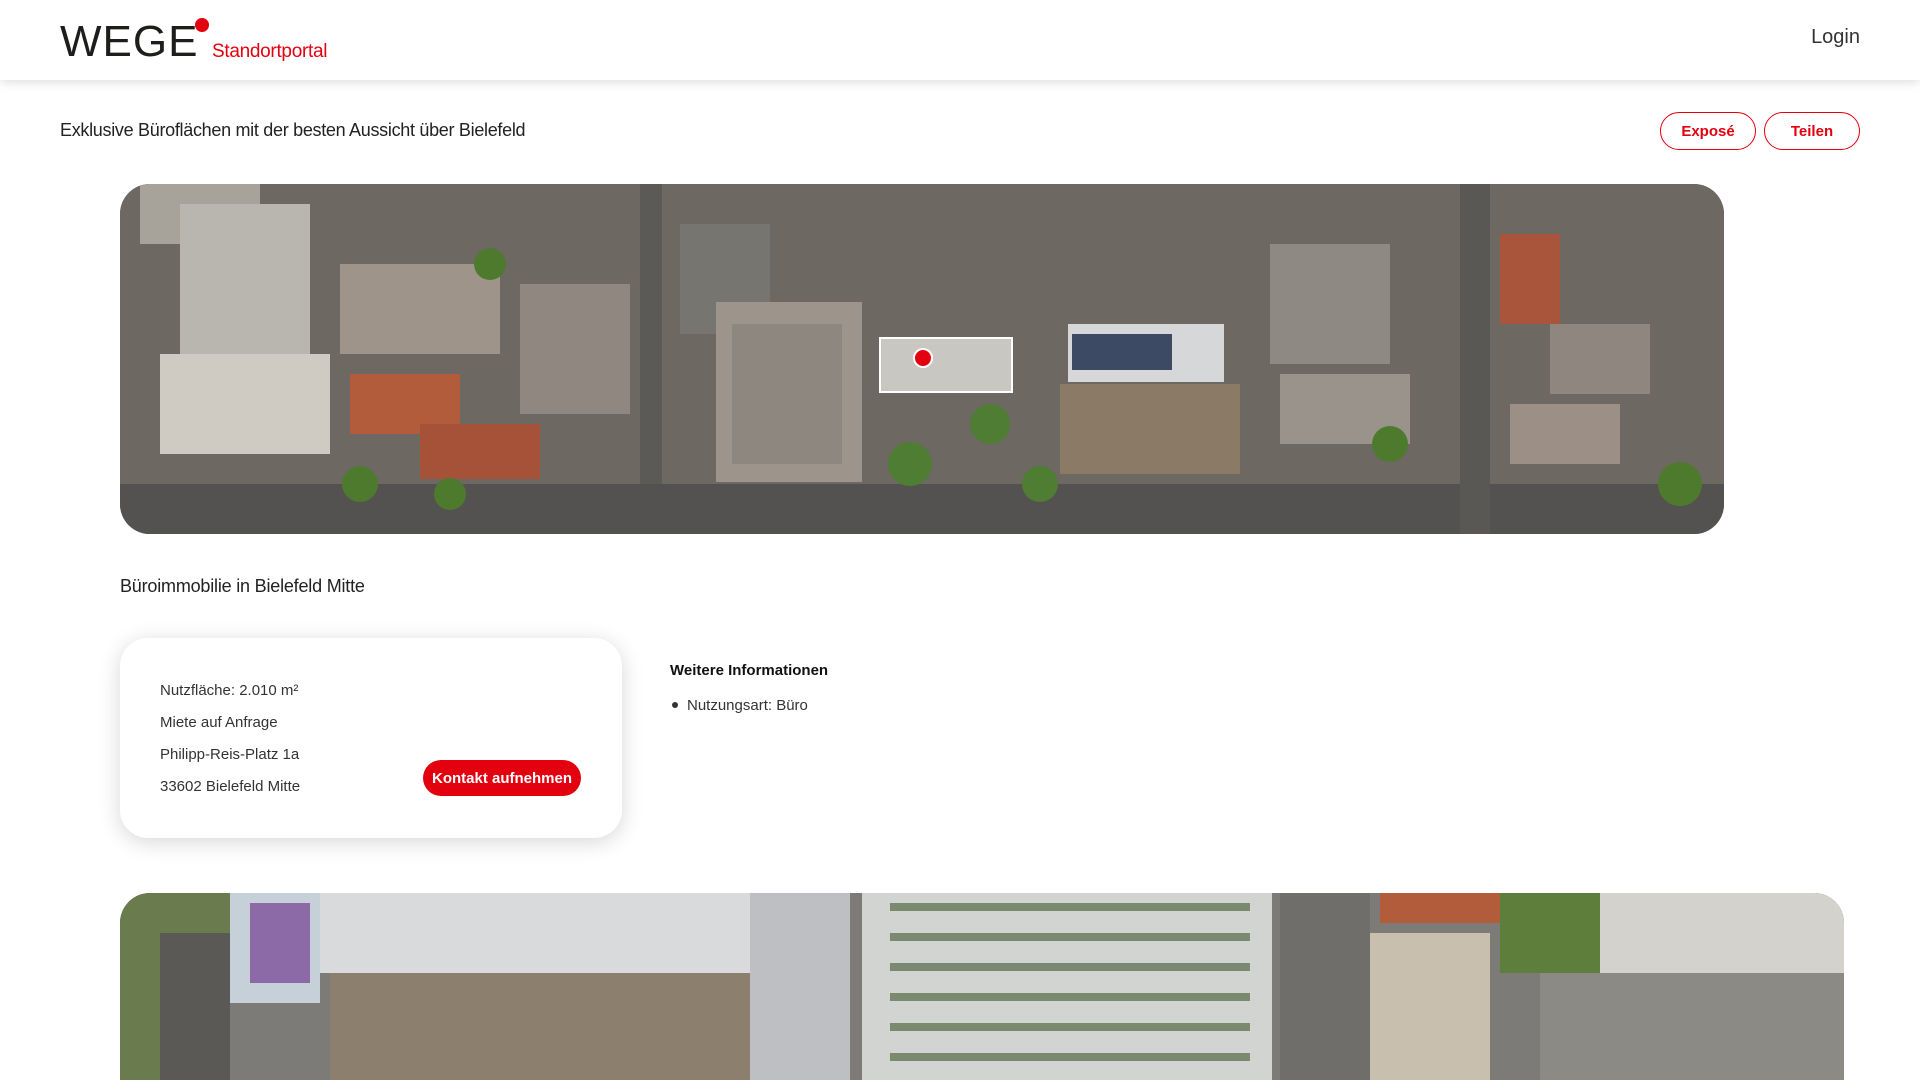 Image resolution: width=1920 pixels, height=1080 pixels. I want to click on logo: WEGE Standortportal, so click(200, 41).